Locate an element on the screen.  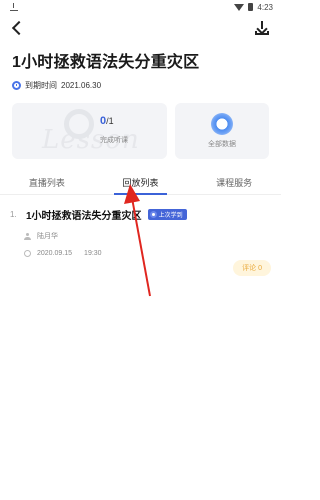
lesson-time: 19:30 is located at coordinates (93, 253).